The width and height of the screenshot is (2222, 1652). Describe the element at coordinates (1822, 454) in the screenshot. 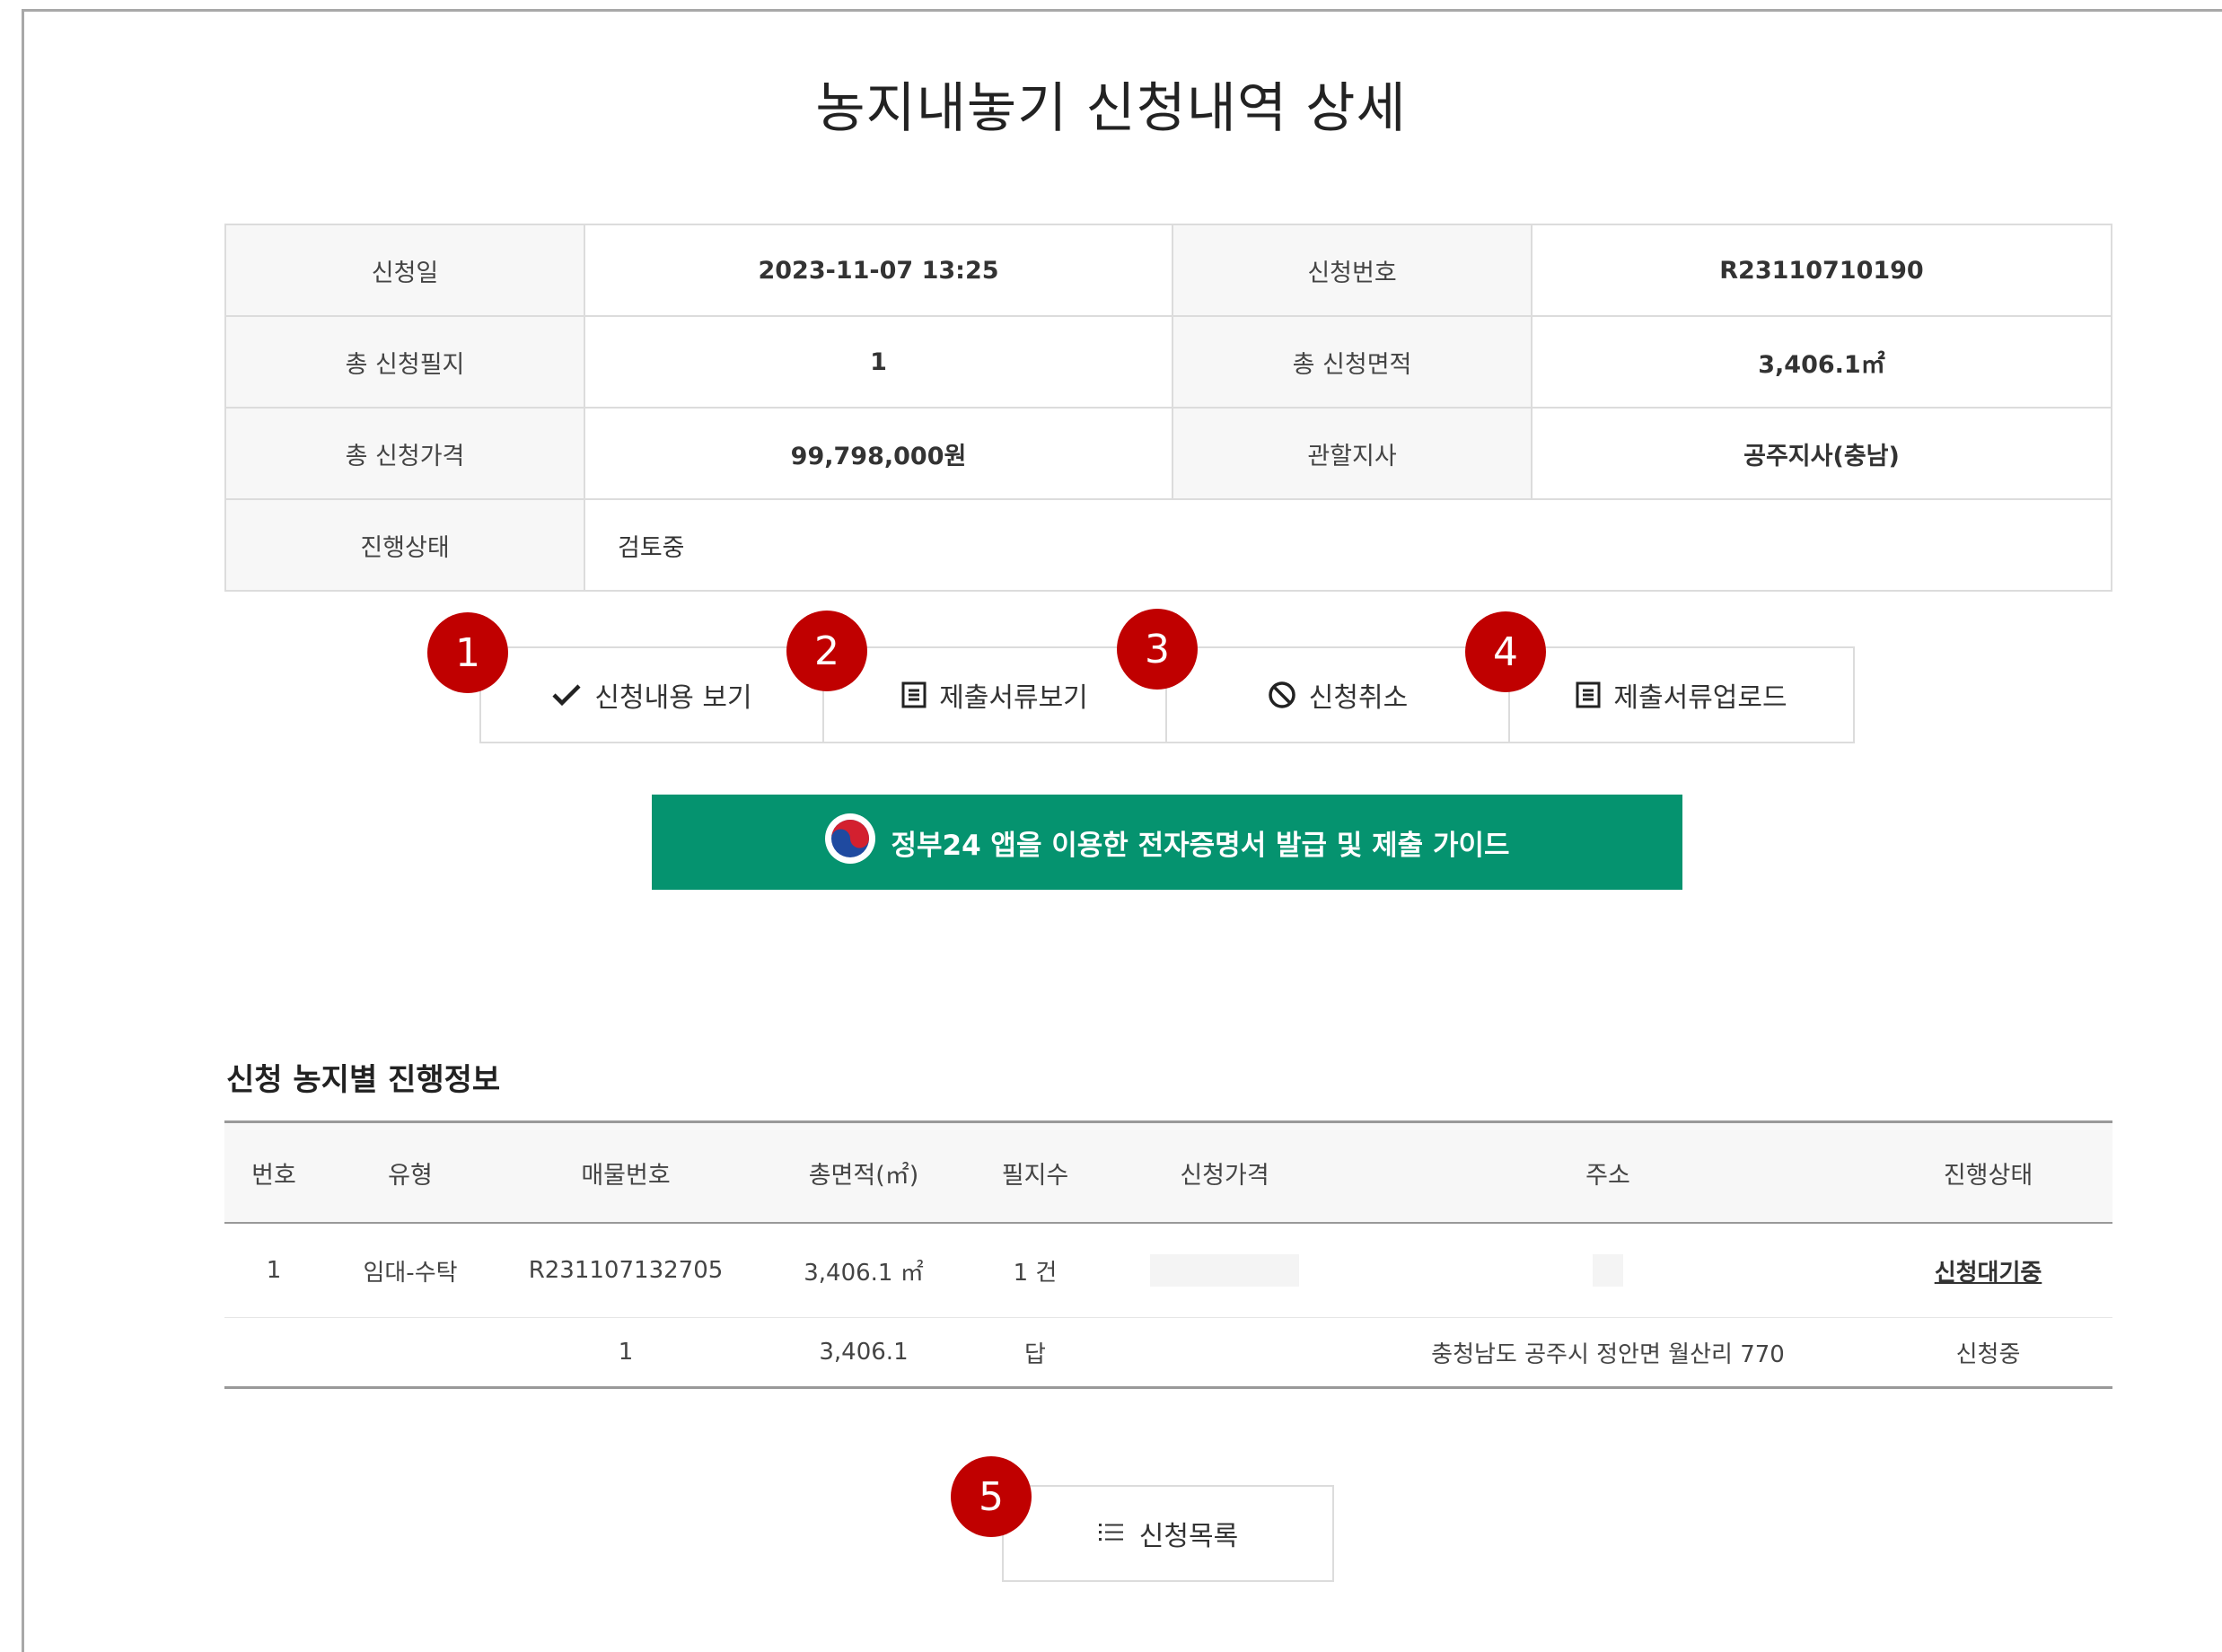

I see `branch-value: 공주지사(충남)` at that location.